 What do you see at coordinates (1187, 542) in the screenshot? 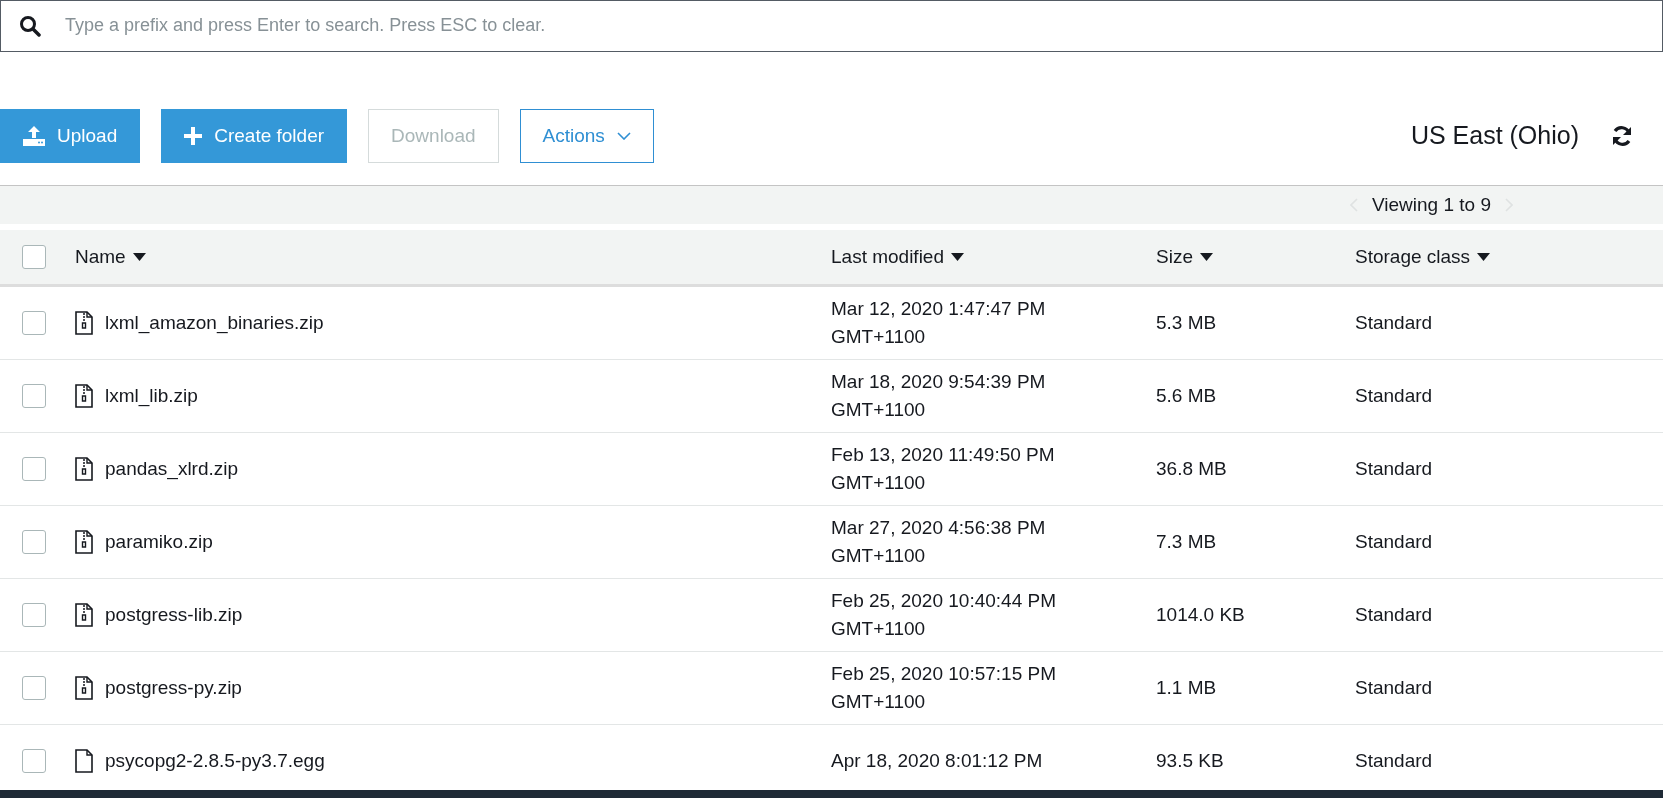
I see `file-size: 7.3 MB` at bounding box center [1187, 542].